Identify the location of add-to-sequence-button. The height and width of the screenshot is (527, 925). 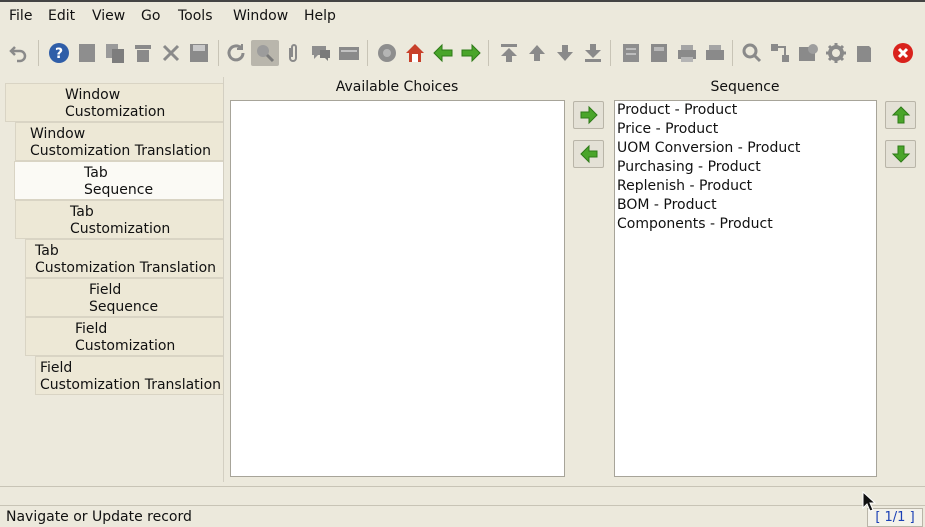
(588, 115).